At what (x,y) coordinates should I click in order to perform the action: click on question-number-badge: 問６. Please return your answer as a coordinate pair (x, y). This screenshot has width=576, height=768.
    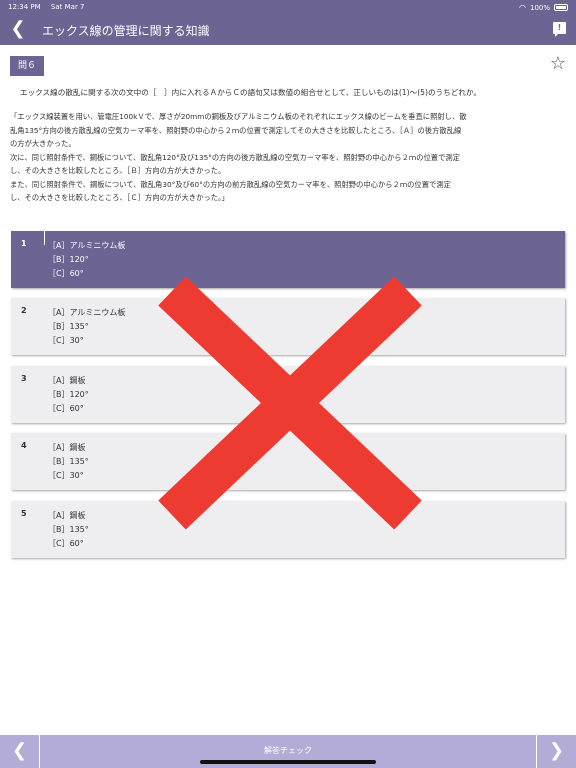
    Looking at the image, I should click on (27, 66).